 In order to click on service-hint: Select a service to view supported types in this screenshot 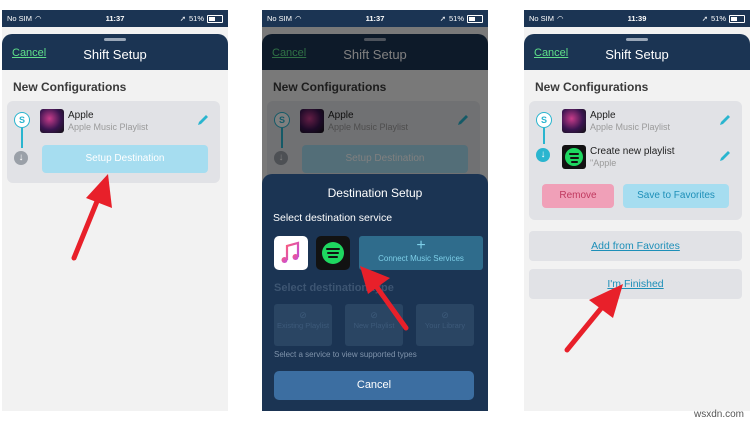, I will do `click(345, 354)`.